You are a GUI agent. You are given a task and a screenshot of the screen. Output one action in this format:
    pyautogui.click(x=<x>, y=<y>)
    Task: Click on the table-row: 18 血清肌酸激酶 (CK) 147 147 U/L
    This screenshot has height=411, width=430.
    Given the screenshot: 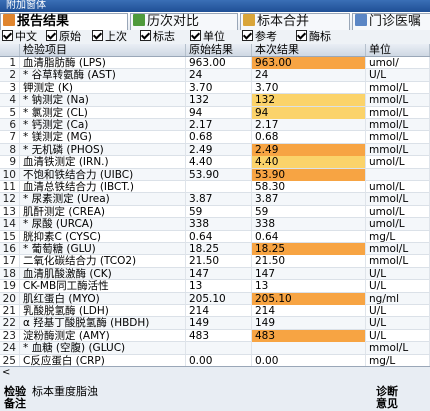 What is the action you would take?
    pyautogui.click(x=215, y=274)
    